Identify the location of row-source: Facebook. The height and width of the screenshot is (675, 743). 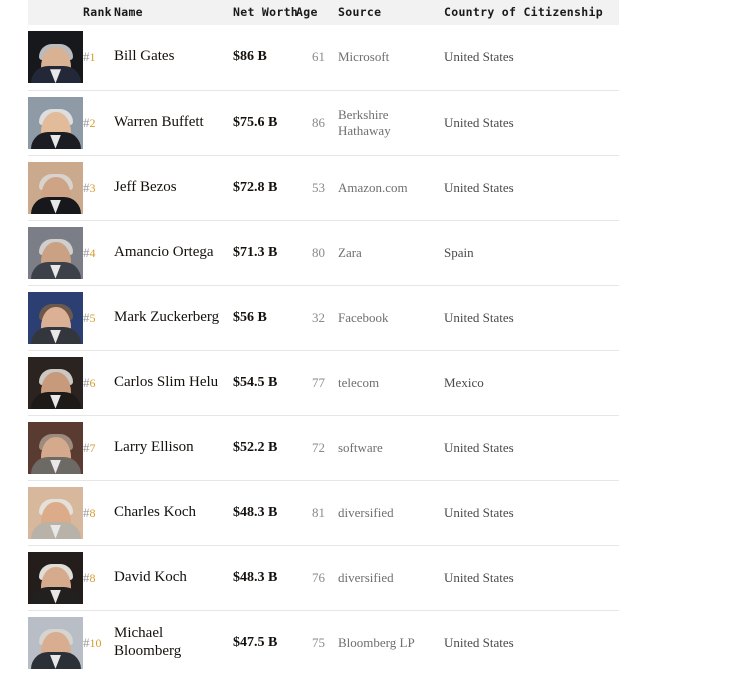
(382, 318).